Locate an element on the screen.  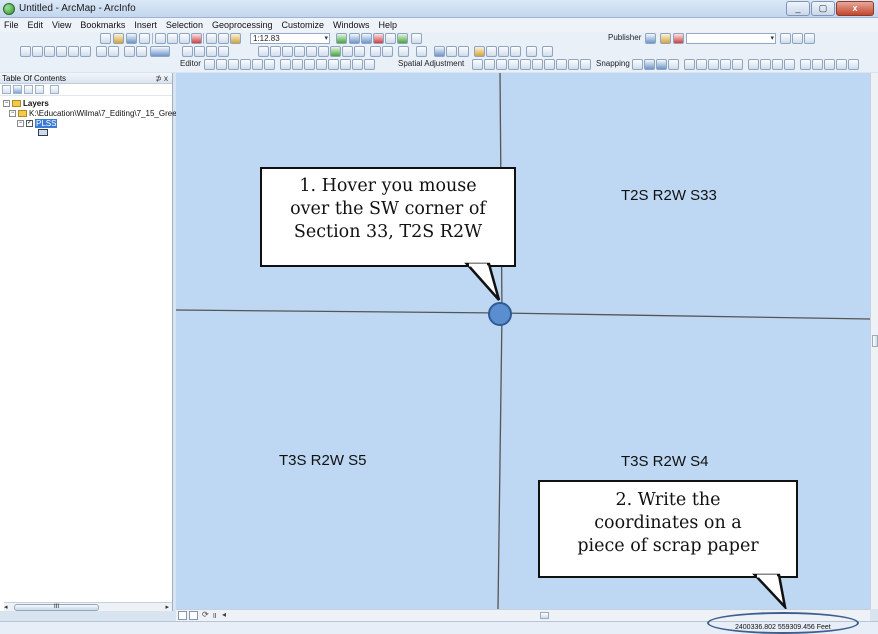
identify-icon is located at coordinates (439, 51).